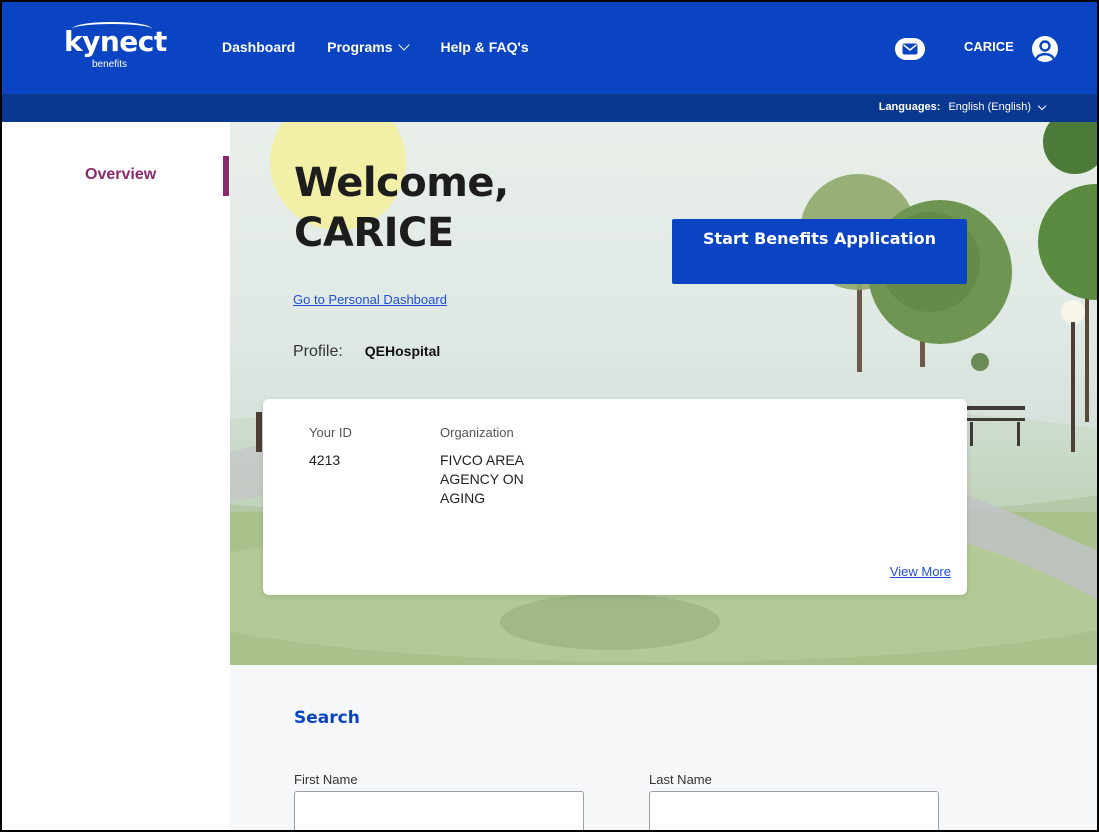 The width and height of the screenshot is (1099, 832). Describe the element at coordinates (330, 432) in the screenshot. I see `your-id-label: Your ID` at that location.